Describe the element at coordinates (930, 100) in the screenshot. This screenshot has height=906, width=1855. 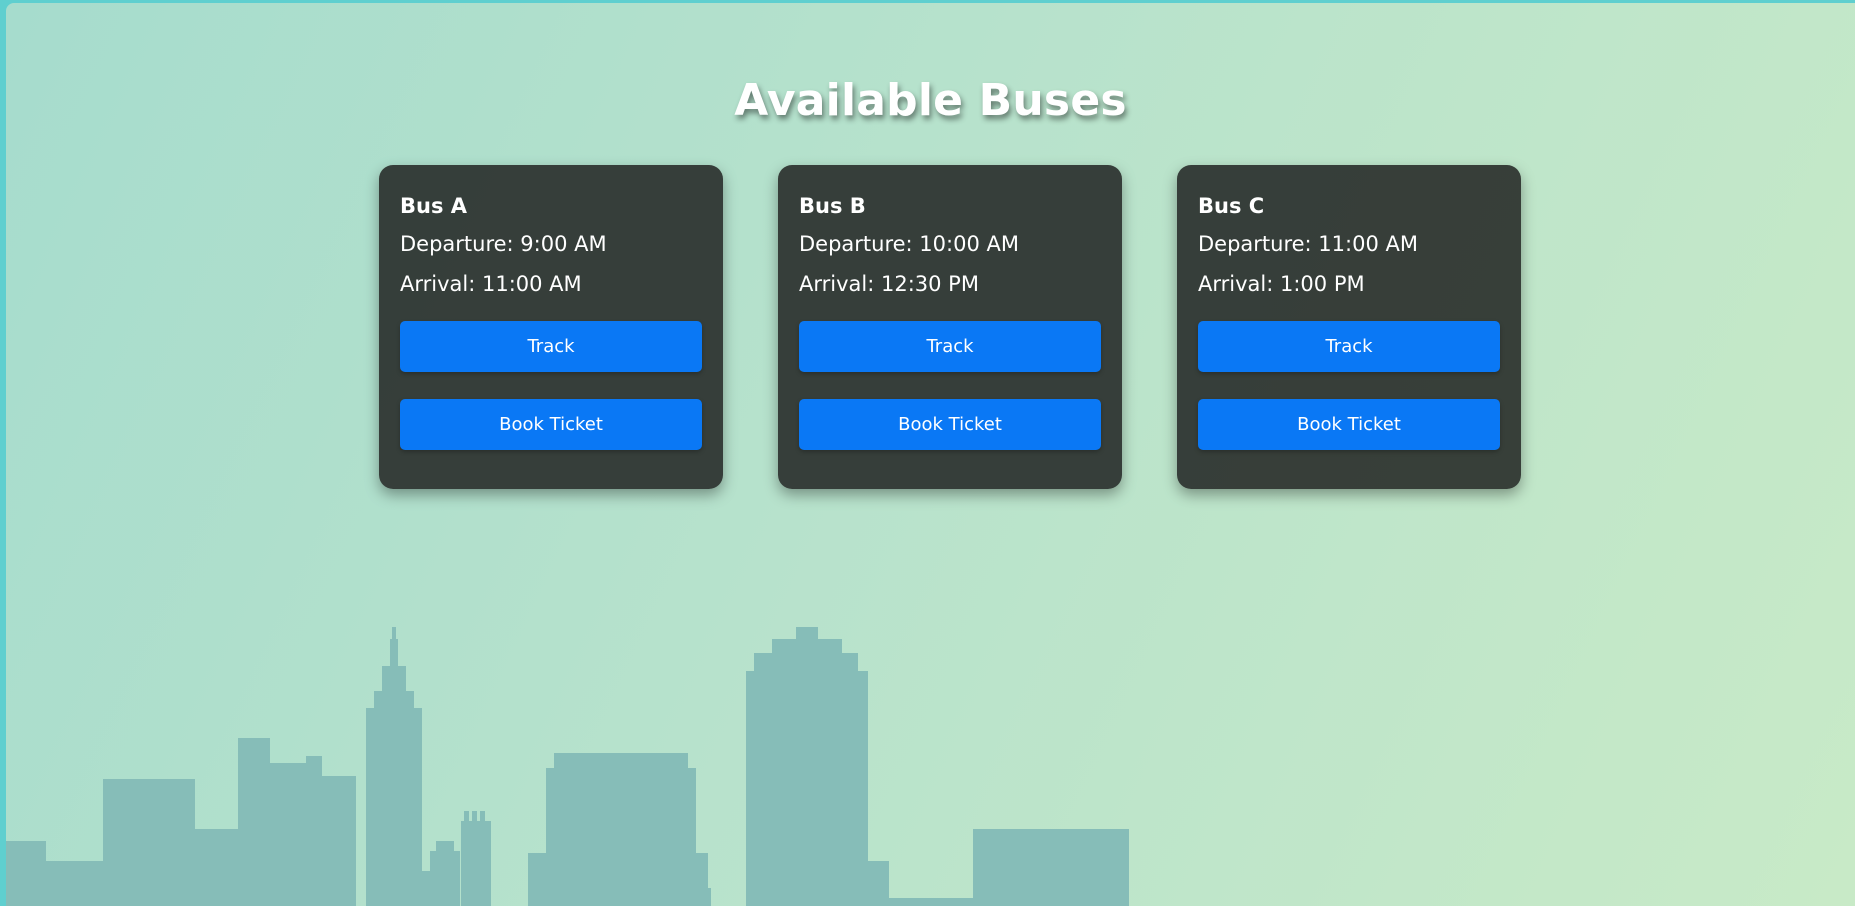
I see `page-title: Available Buses` at that location.